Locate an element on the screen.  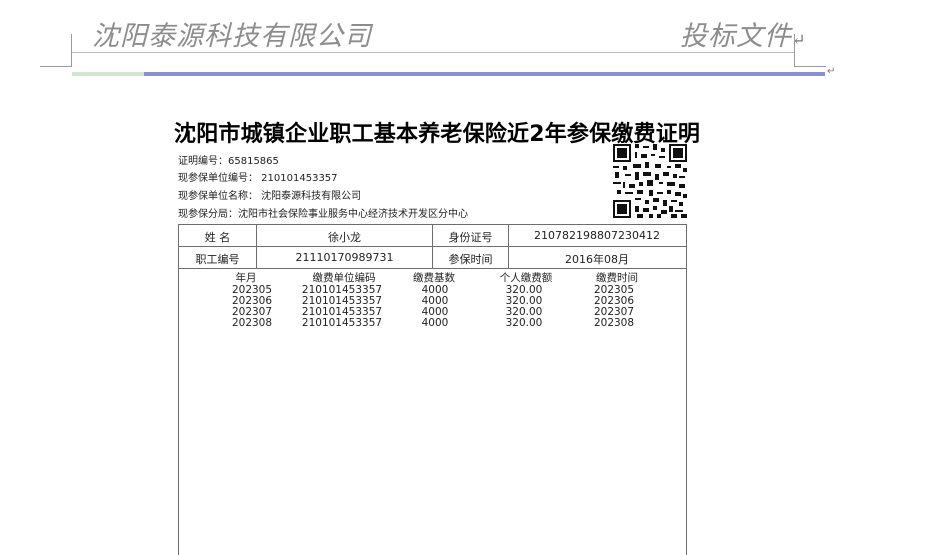
paragraph-mark-icon: ↵ is located at coordinates (831, 71).